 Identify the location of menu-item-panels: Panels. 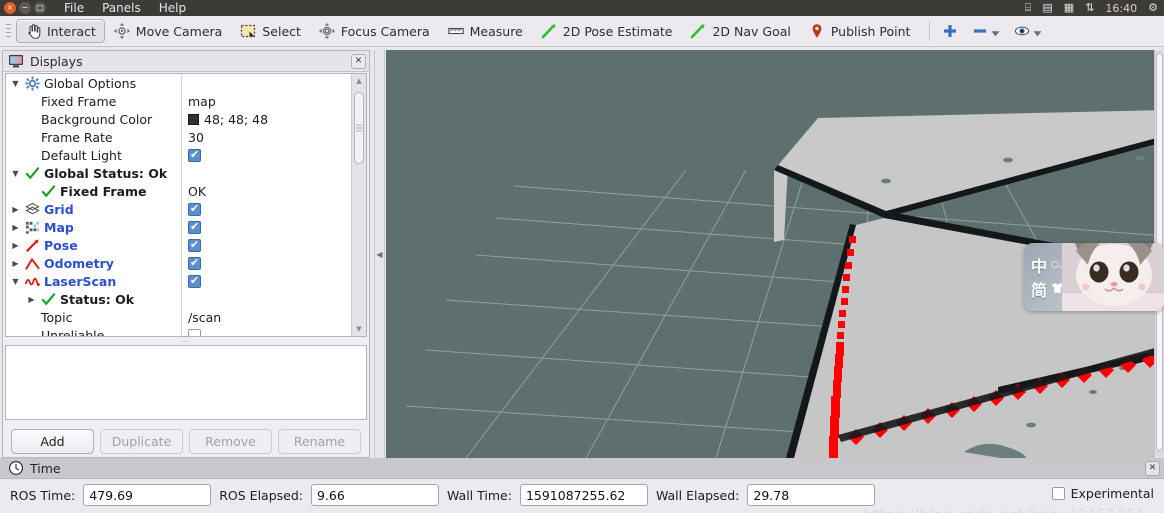
(121, 8).